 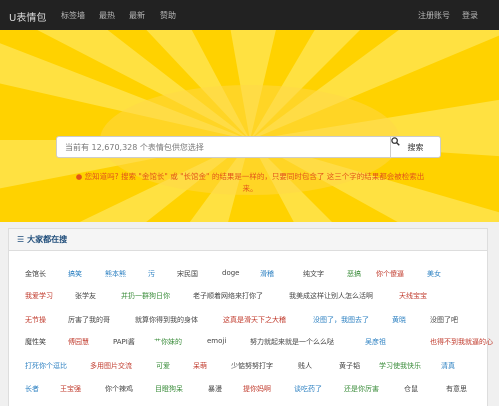 I want to click on hot-tag: 我爱学习, so click(x=39, y=296).